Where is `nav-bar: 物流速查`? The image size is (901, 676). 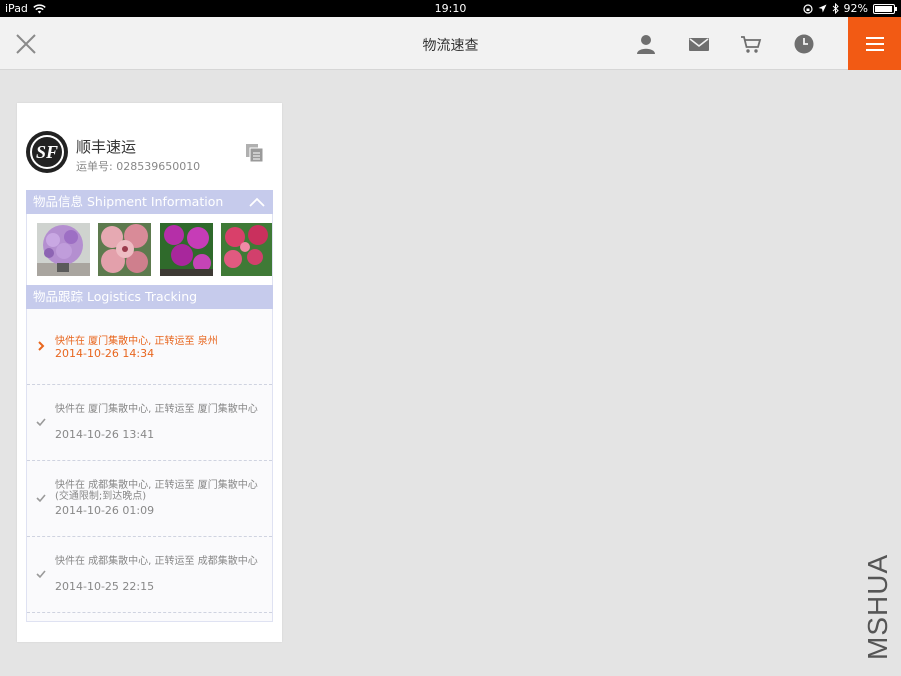
nav-bar: 物流速查 is located at coordinates (450, 43).